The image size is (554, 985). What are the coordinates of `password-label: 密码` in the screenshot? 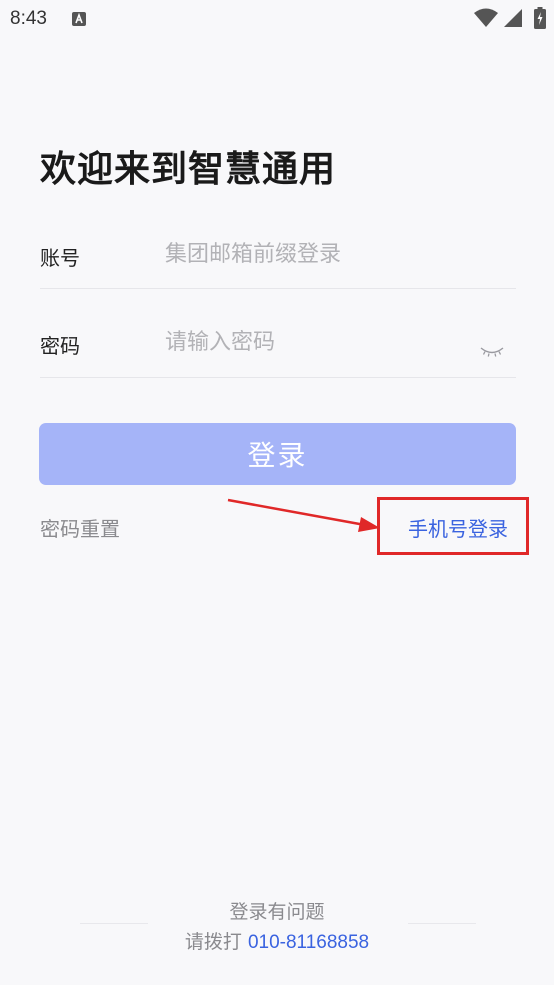 It's located at (60, 346).